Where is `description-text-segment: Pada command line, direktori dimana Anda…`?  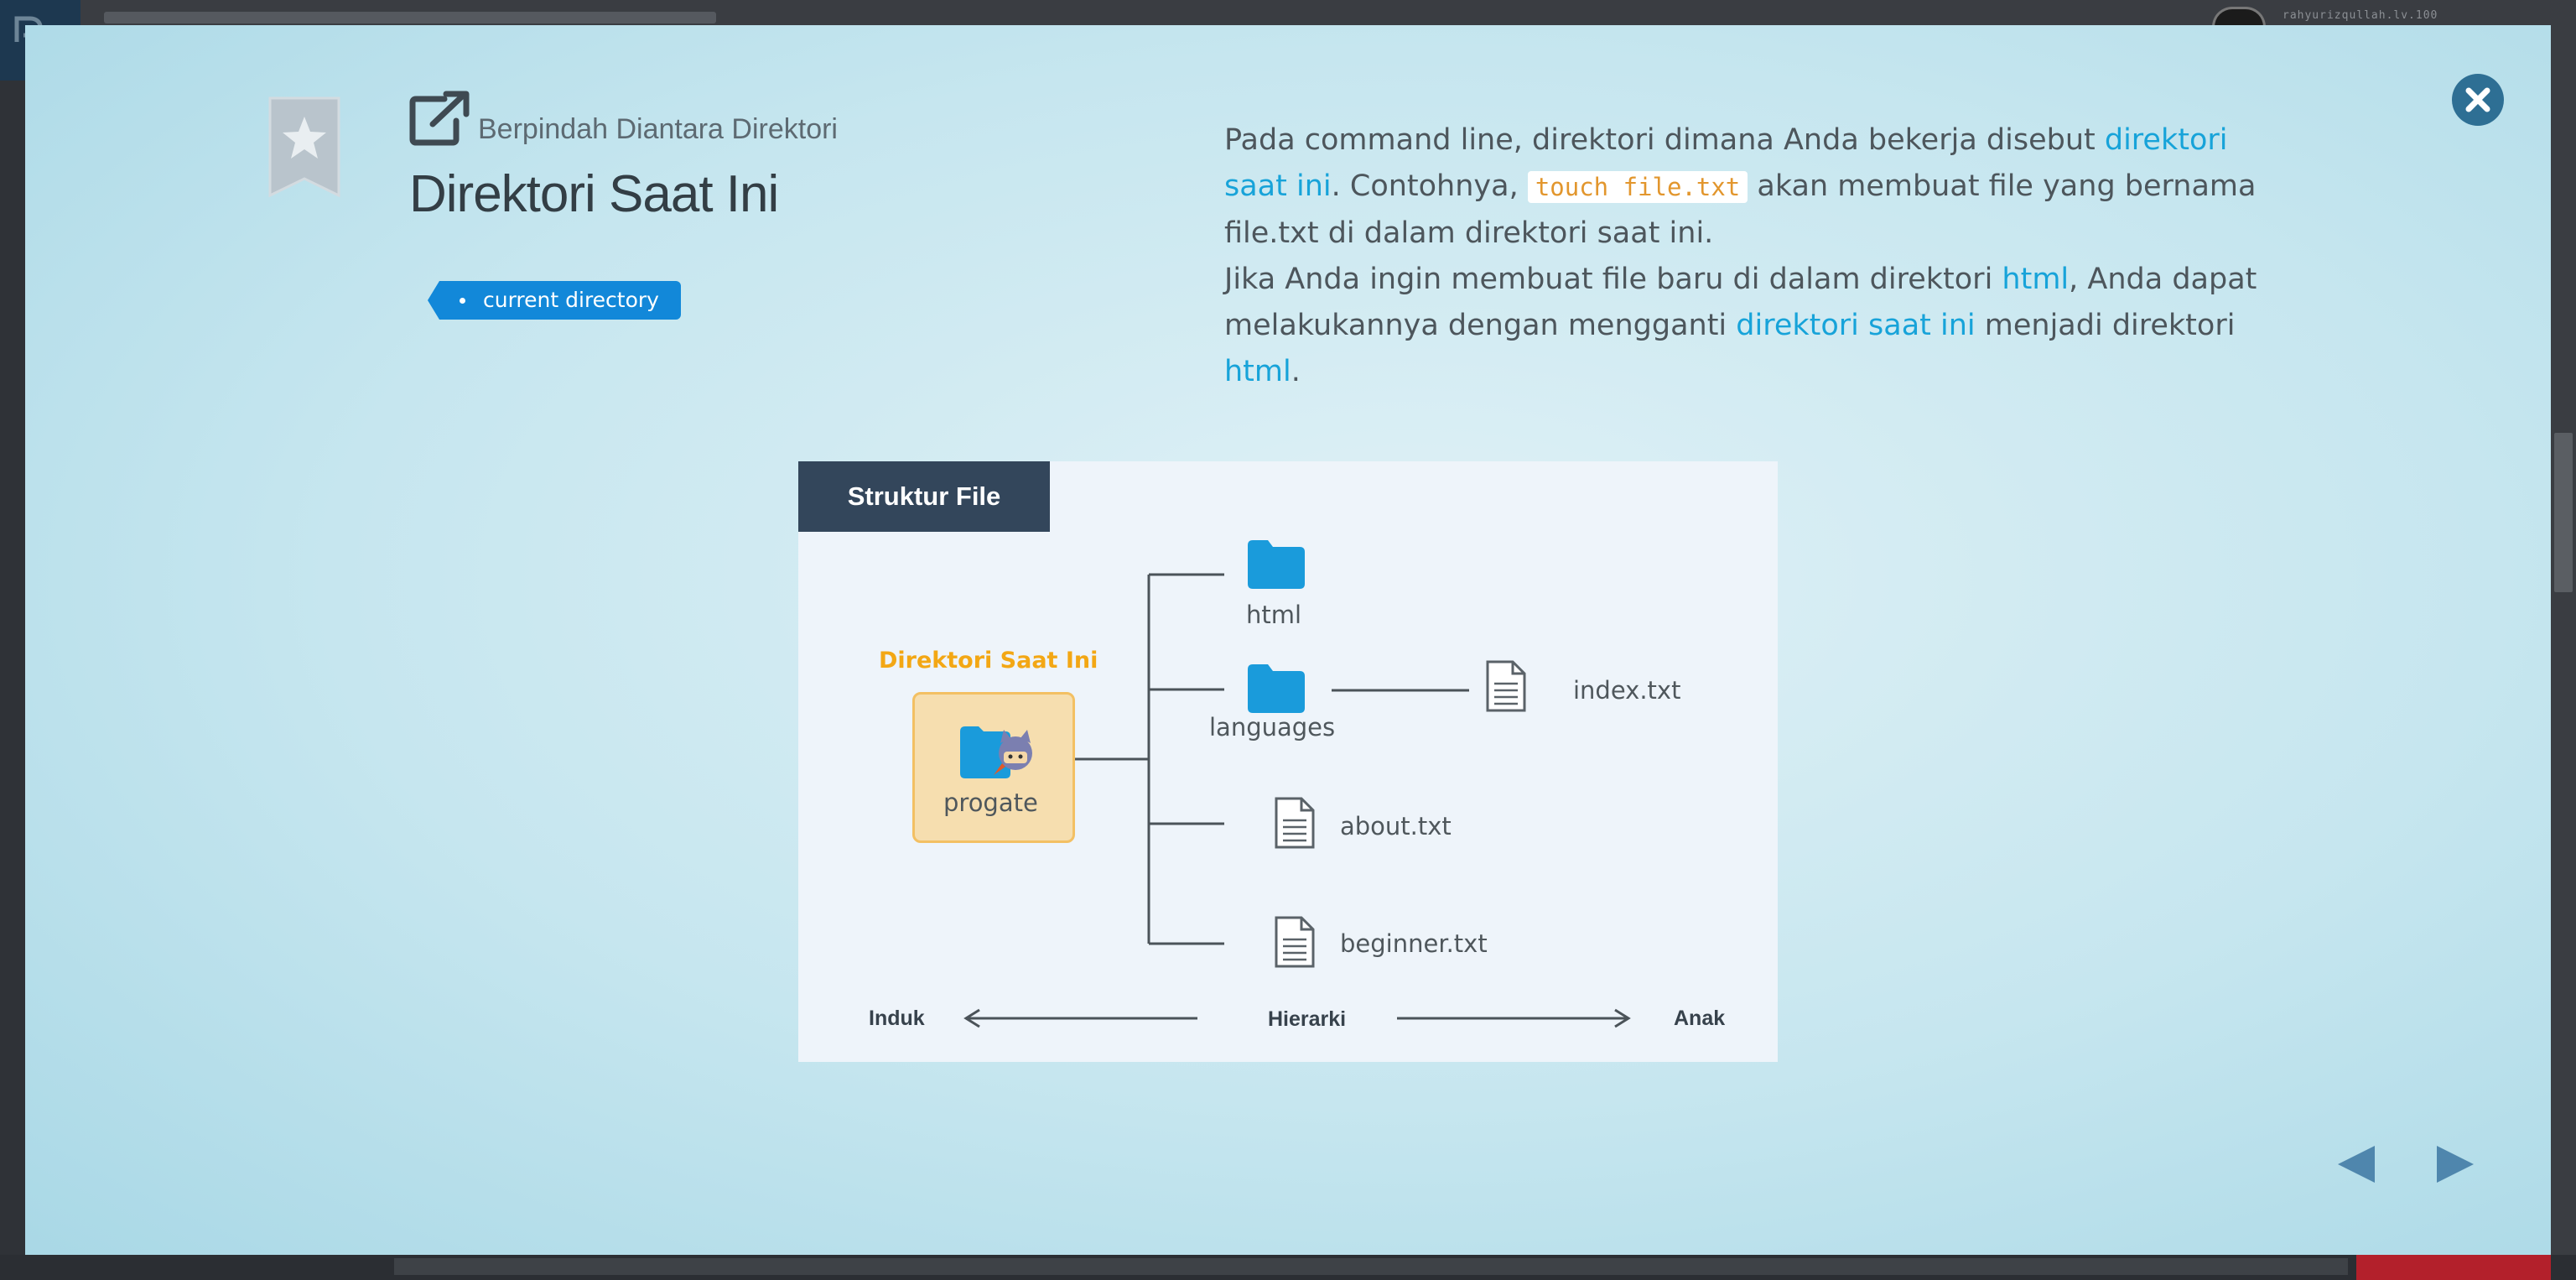 description-text-segment: Pada command line, direktori dimana Anda… is located at coordinates (1664, 140).